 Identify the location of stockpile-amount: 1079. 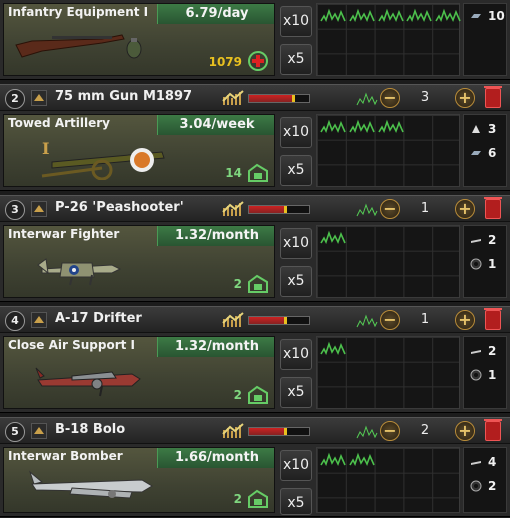
(225, 62).